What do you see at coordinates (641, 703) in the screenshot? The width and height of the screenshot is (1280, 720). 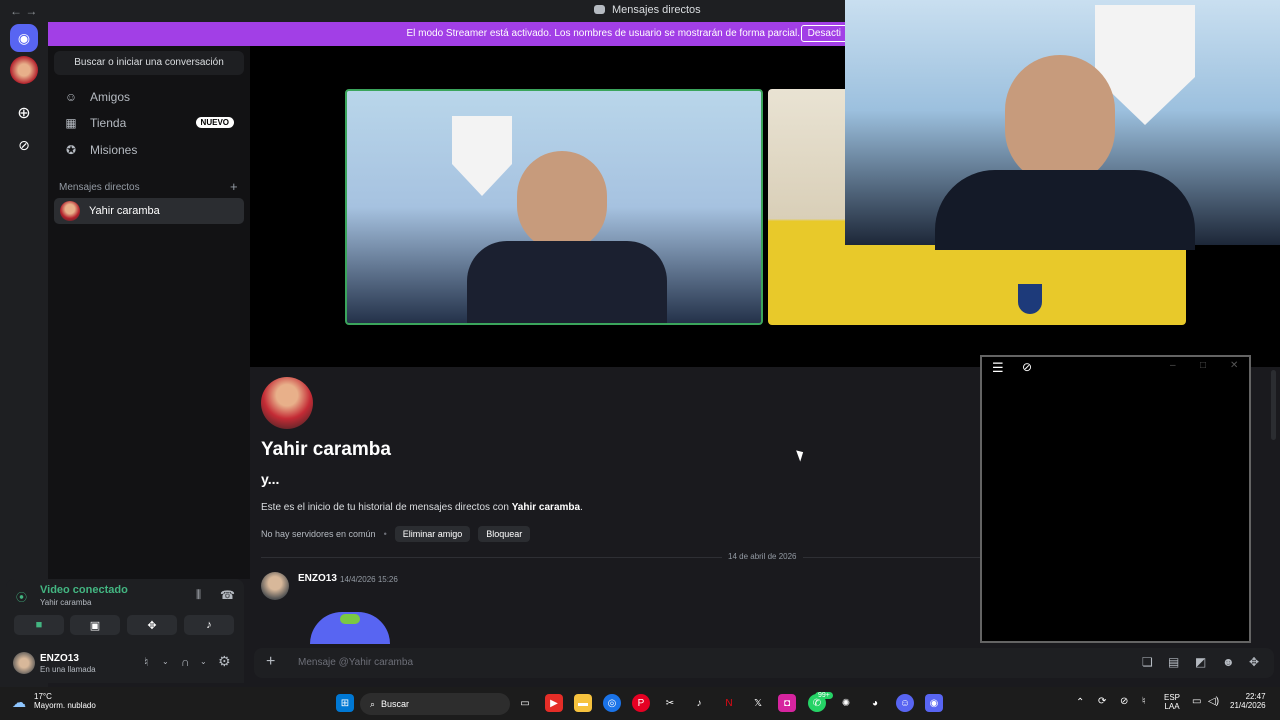 I see `pinterest-icon: P` at bounding box center [641, 703].